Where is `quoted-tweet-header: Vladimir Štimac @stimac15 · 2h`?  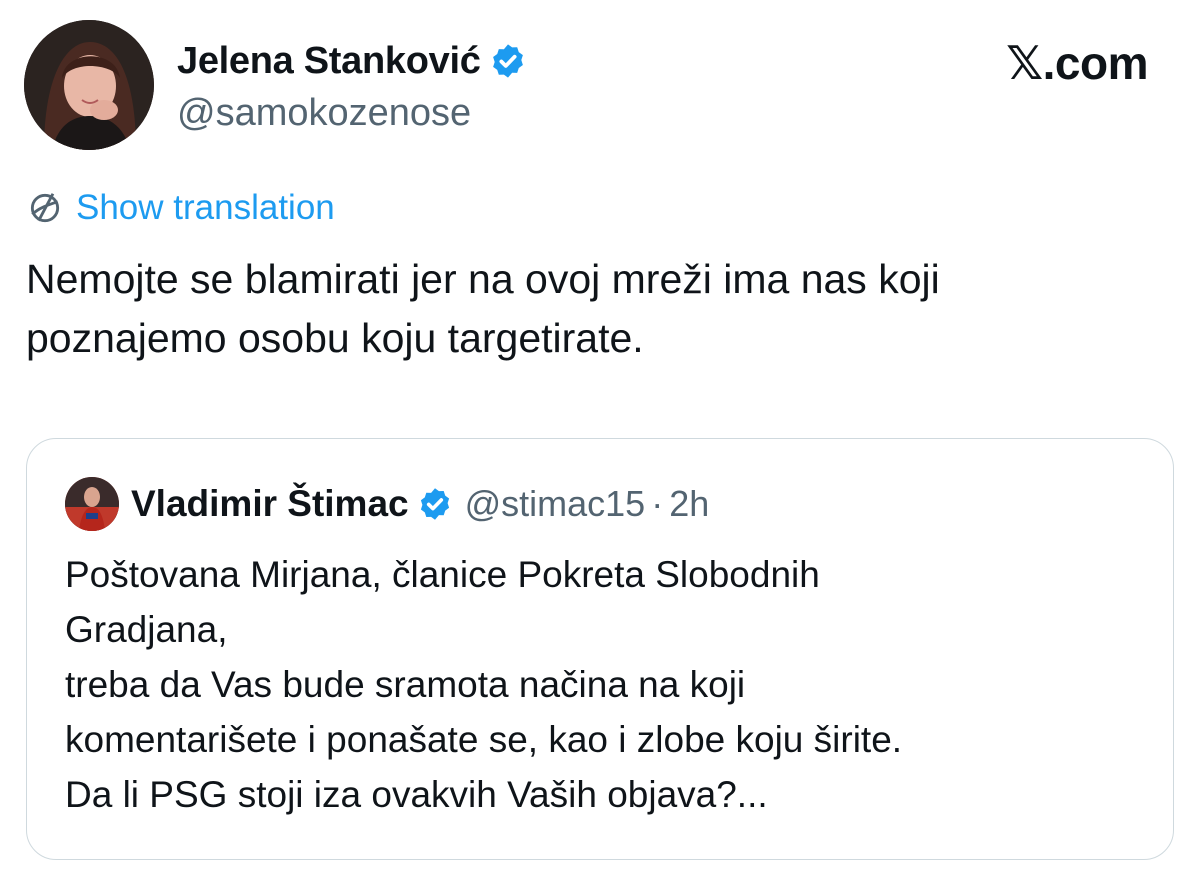
quoted-tweet-header: Vladimir Štimac @stimac15 · 2h is located at coordinates (420, 504).